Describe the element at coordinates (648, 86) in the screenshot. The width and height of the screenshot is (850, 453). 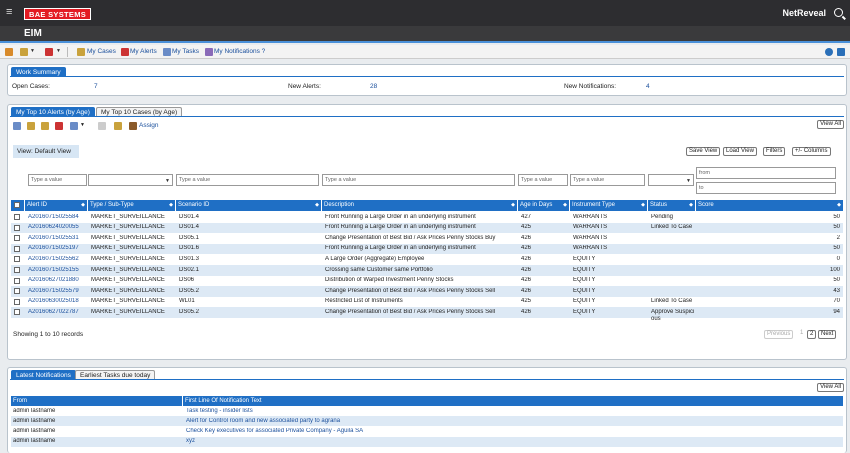
I see `new-notifications-value: 4` at that location.